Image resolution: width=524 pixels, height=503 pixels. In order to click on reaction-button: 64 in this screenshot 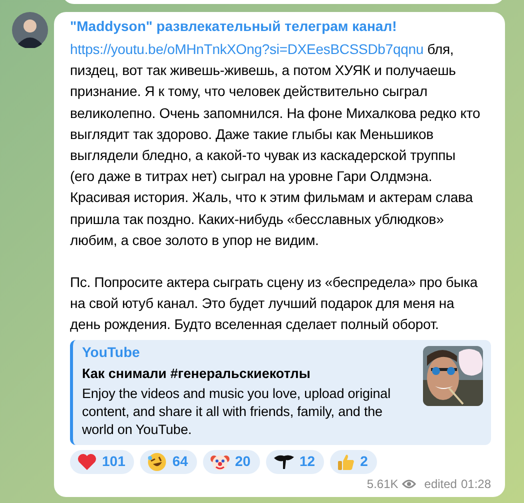, I will do `click(168, 462)`.